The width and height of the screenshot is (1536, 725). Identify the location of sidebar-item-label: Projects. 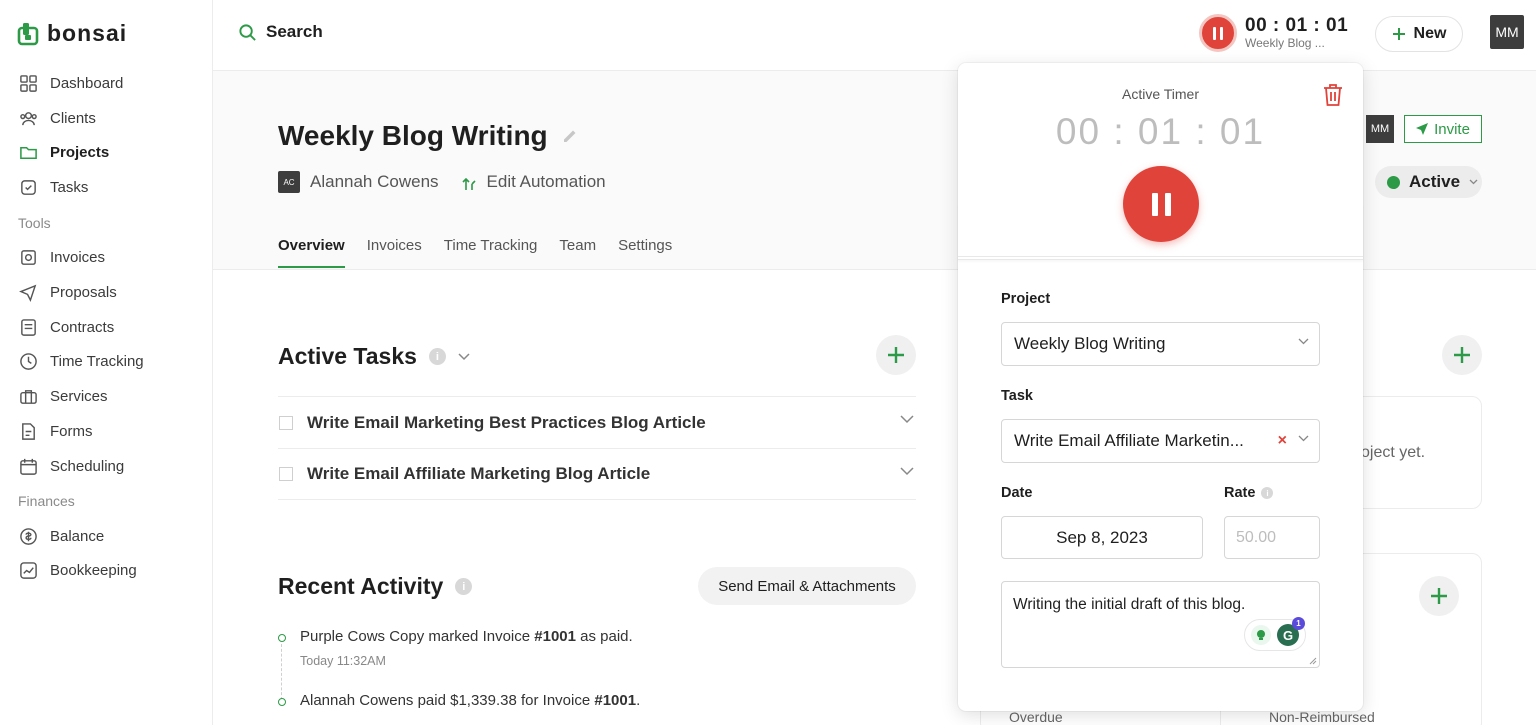
(80, 153).